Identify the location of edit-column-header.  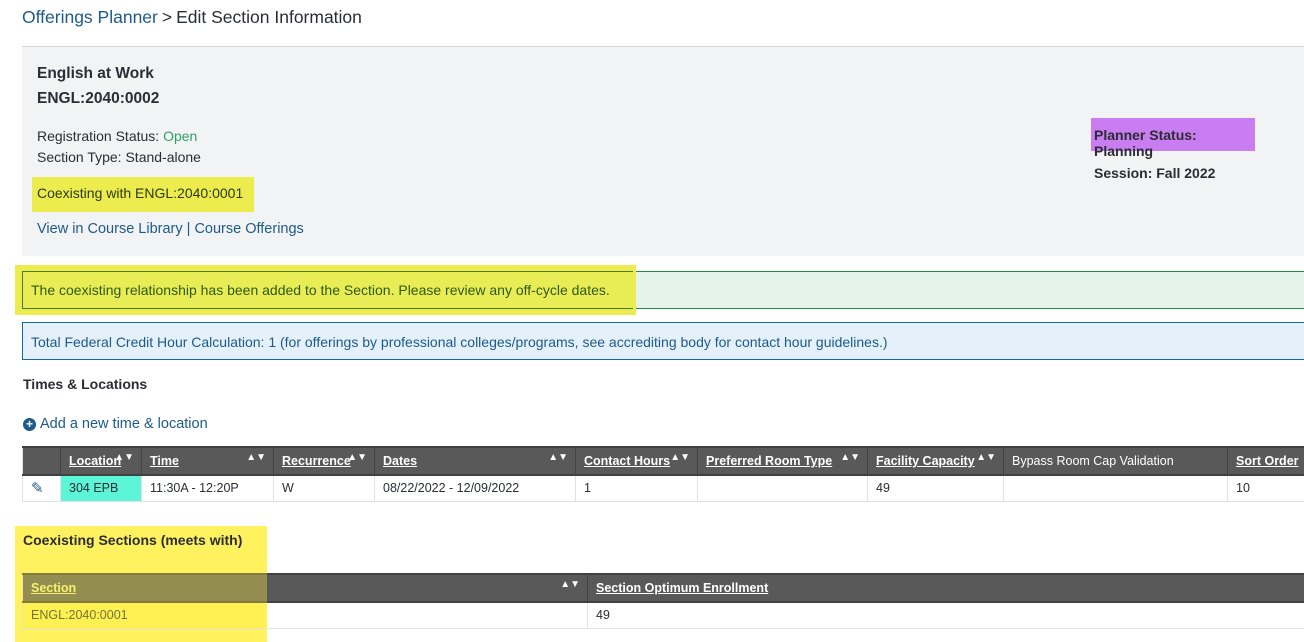
(41, 461).